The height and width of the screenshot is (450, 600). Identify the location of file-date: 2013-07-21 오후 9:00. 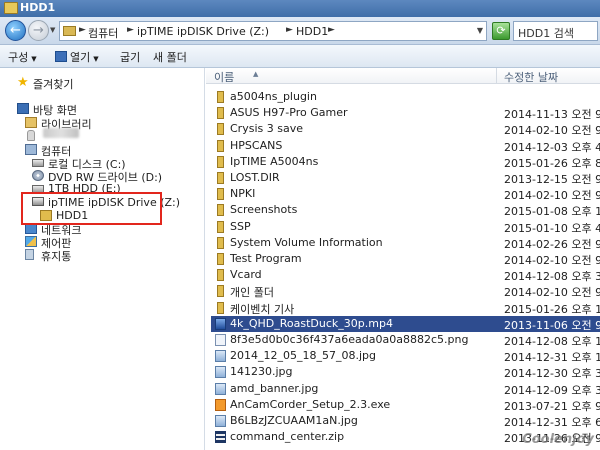
(552, 406).